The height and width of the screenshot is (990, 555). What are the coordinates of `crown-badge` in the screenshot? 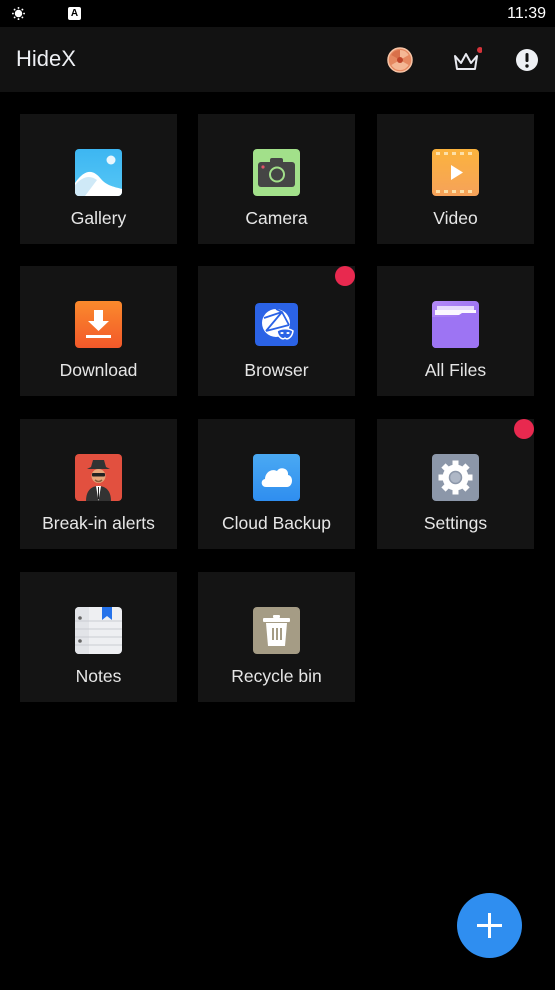 It's located at (479, 50).